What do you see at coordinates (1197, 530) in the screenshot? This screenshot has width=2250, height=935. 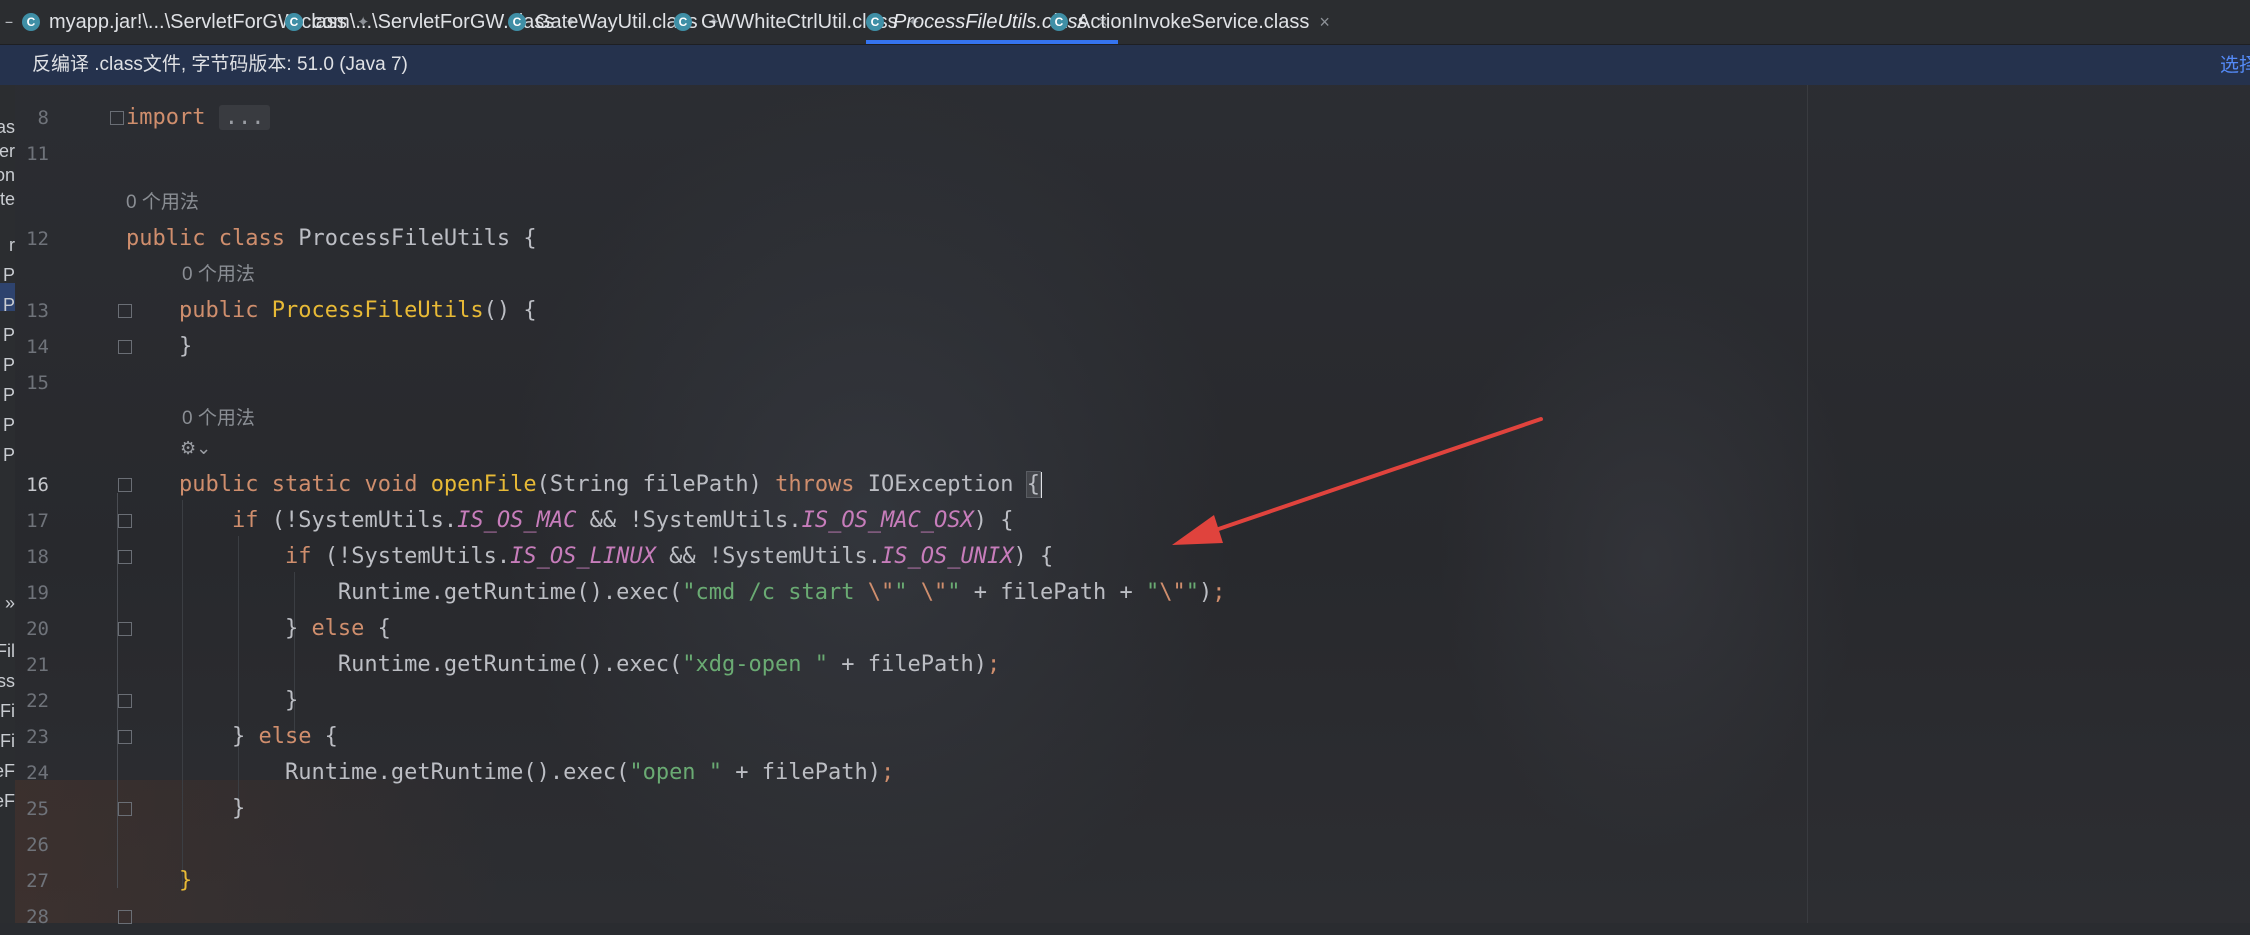 I see `annotation-arrow-head` at bounding box center [1197, 530].